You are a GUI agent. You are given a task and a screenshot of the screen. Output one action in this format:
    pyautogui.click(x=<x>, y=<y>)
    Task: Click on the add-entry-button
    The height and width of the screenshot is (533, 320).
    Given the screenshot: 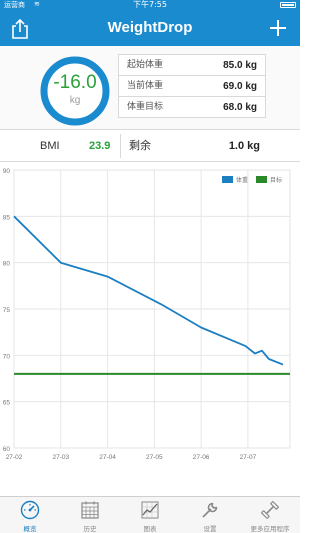 What is the action you would take?
    pyautogui.click(x=278, y=28)
    